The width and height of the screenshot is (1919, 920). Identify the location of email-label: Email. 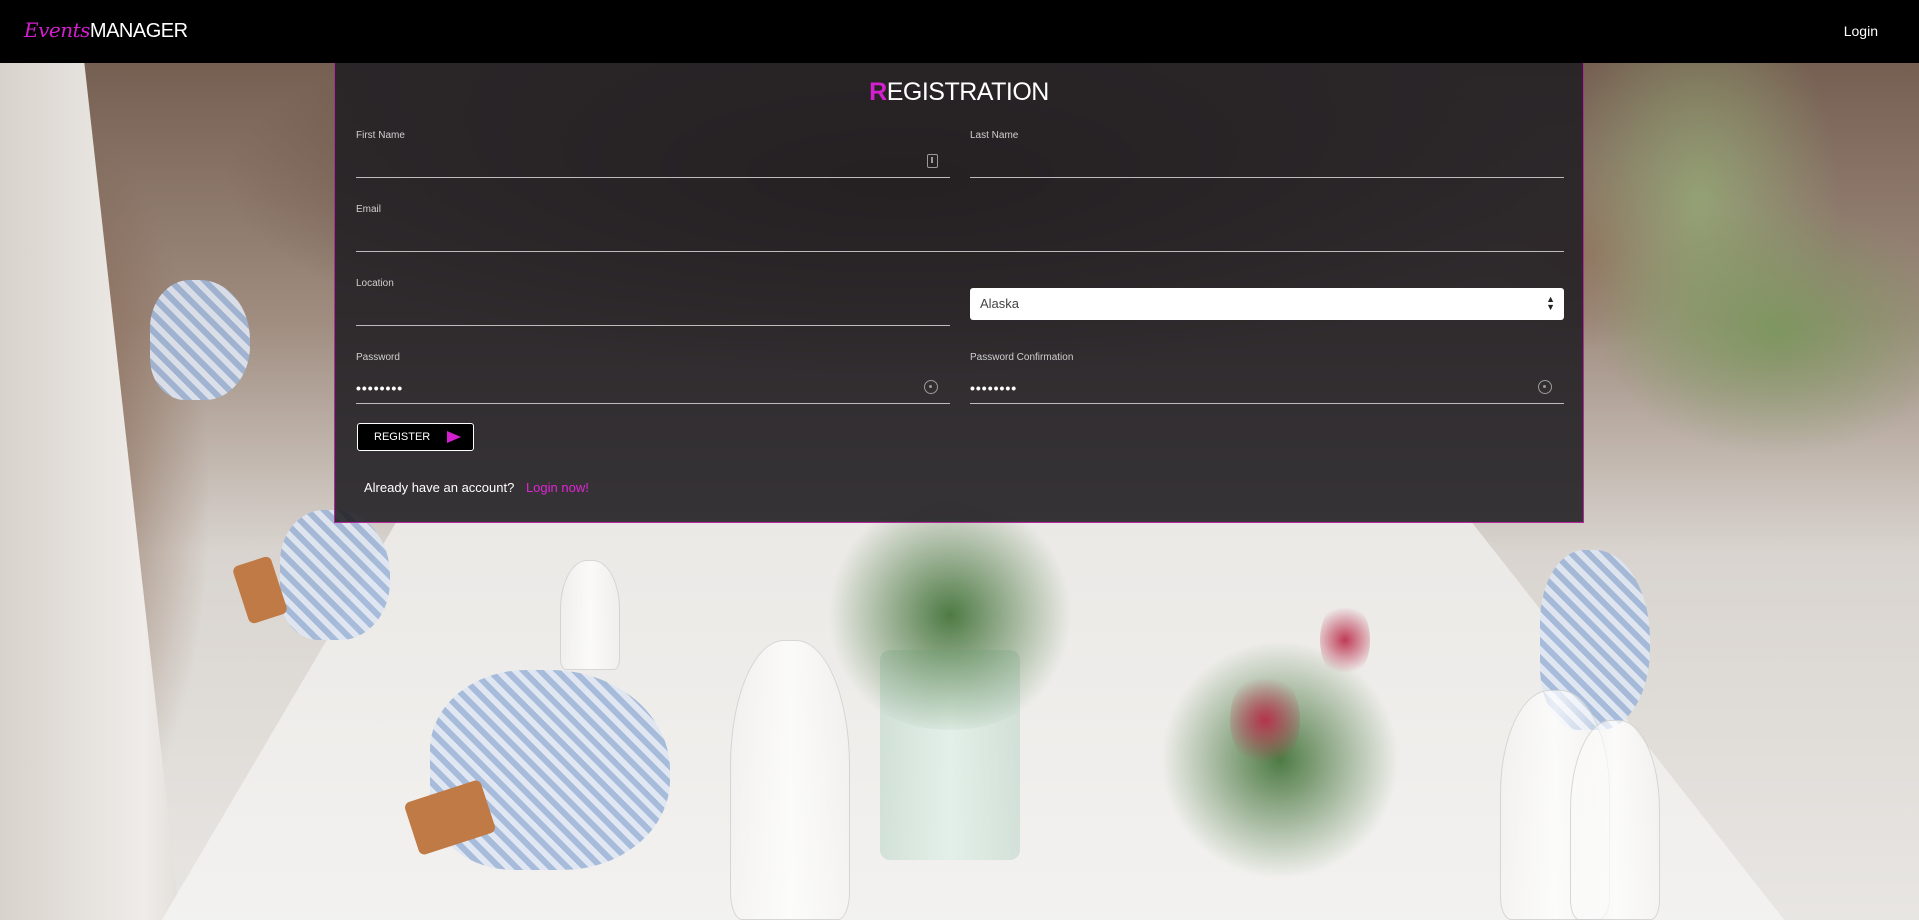
(369, 209).